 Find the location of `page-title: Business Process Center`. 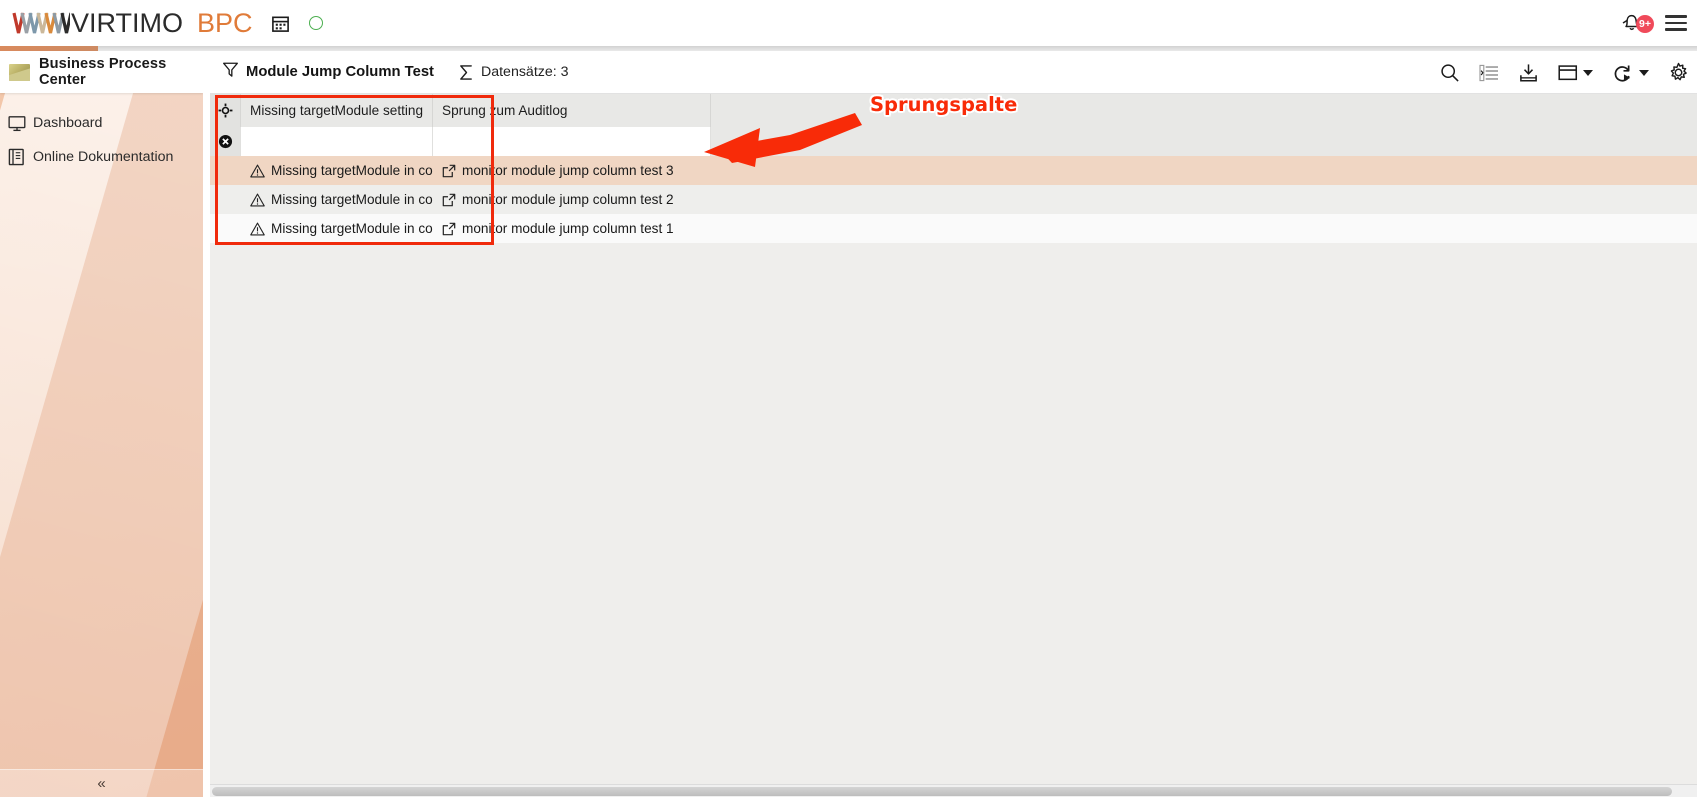

page-title: Business Process Center is located at coordinates (103, 72).